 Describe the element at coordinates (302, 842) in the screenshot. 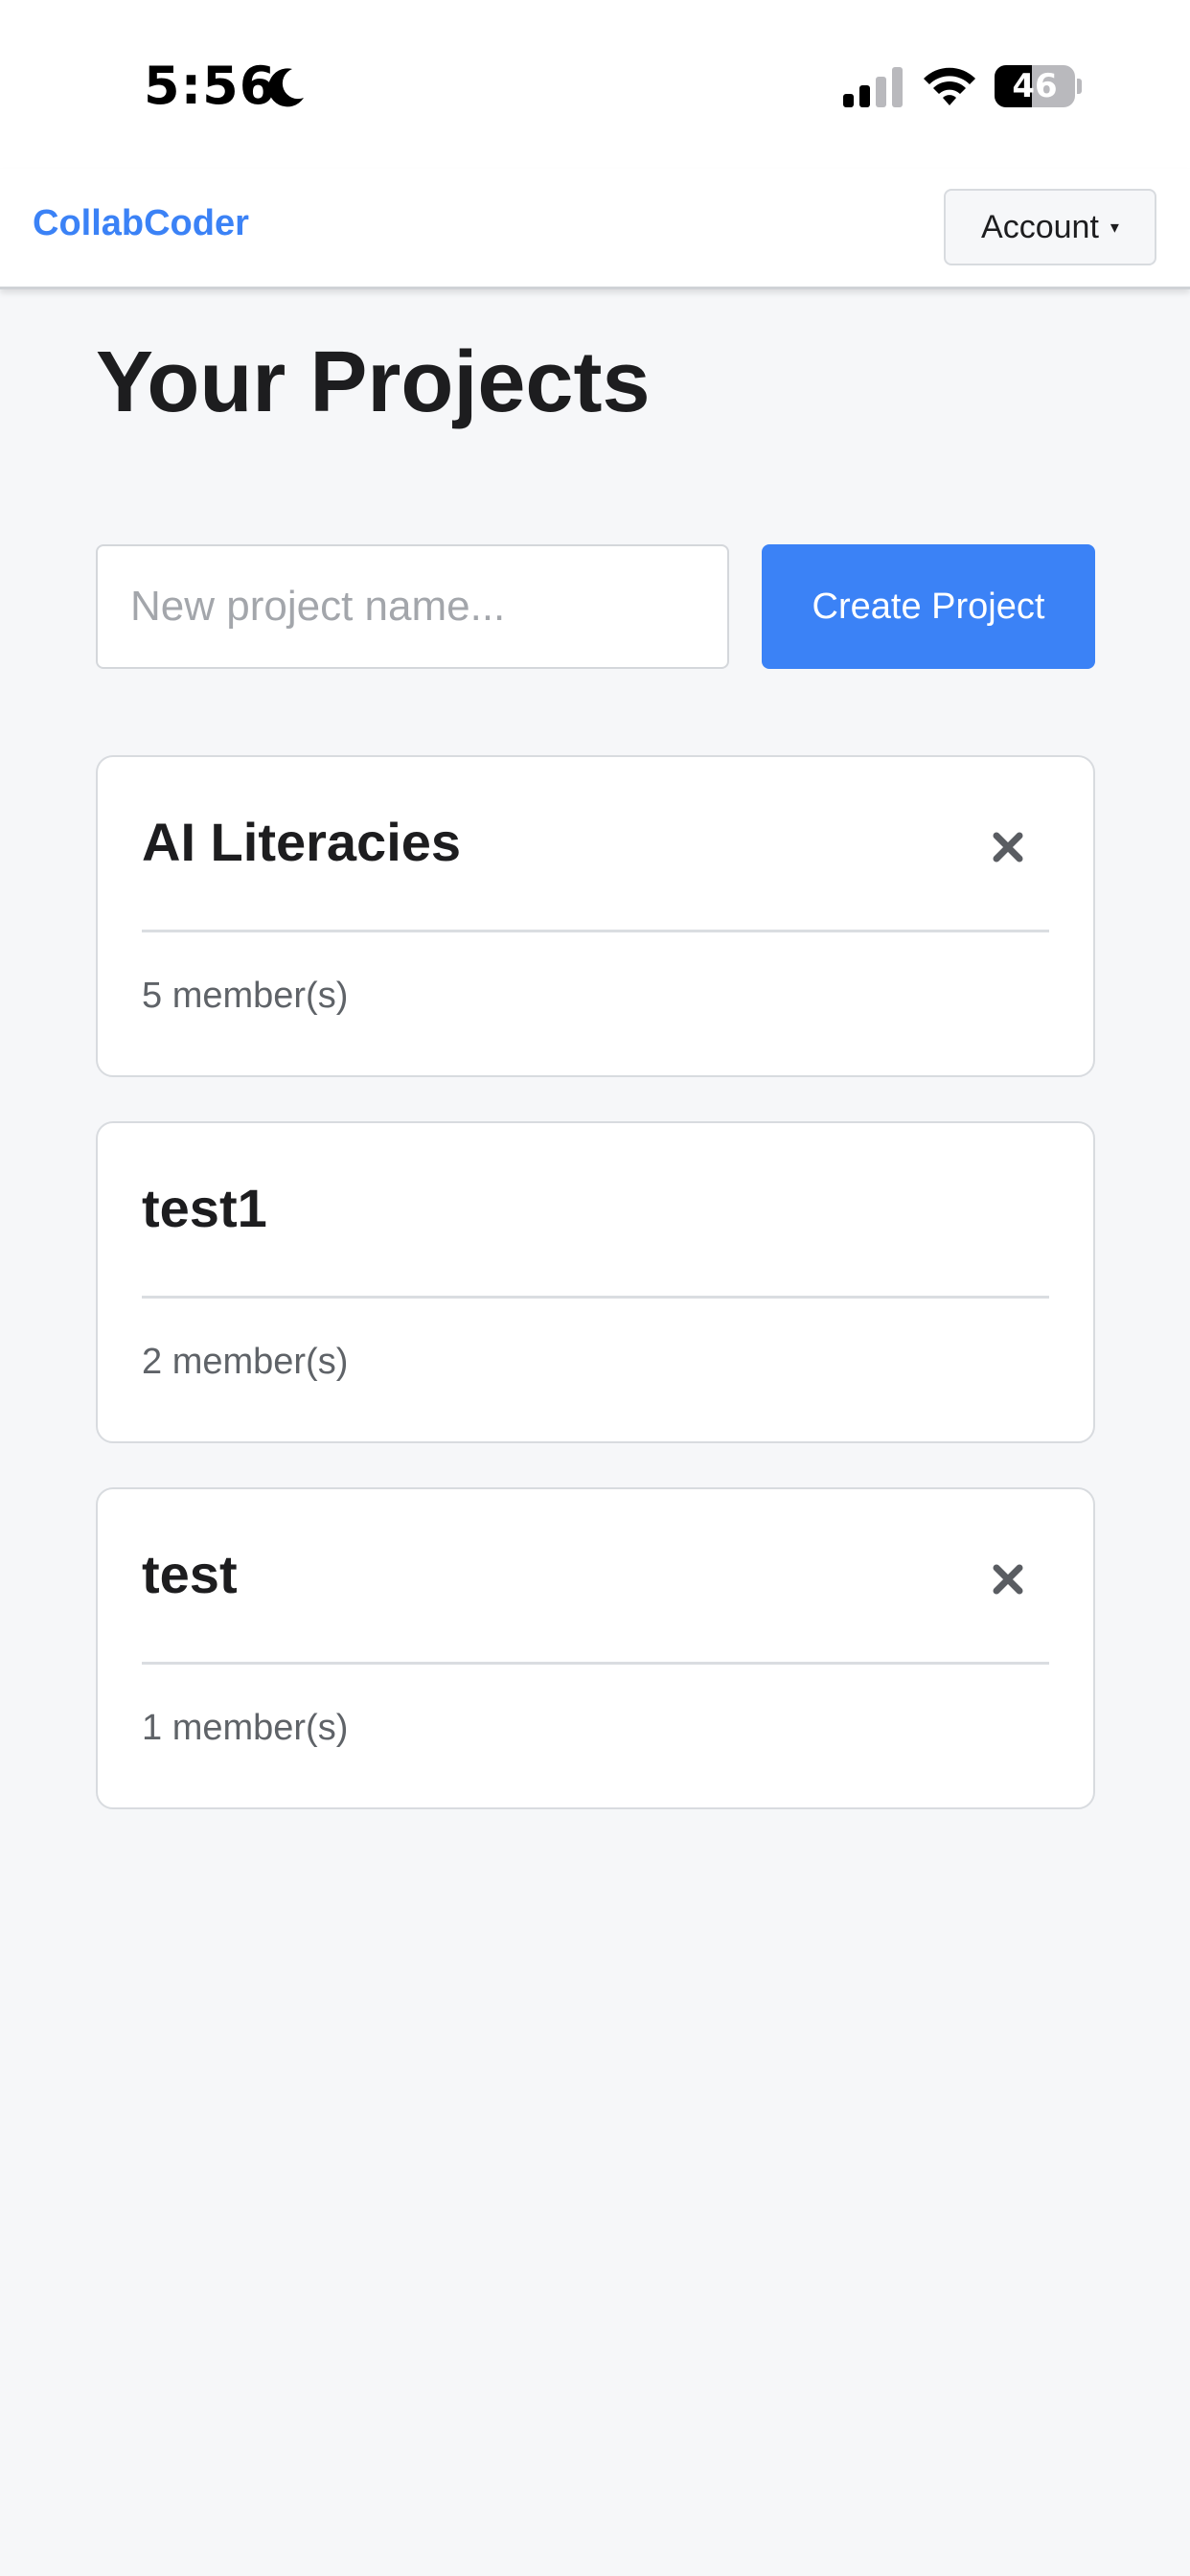

I see `project-name: AI Literacies` at that location.